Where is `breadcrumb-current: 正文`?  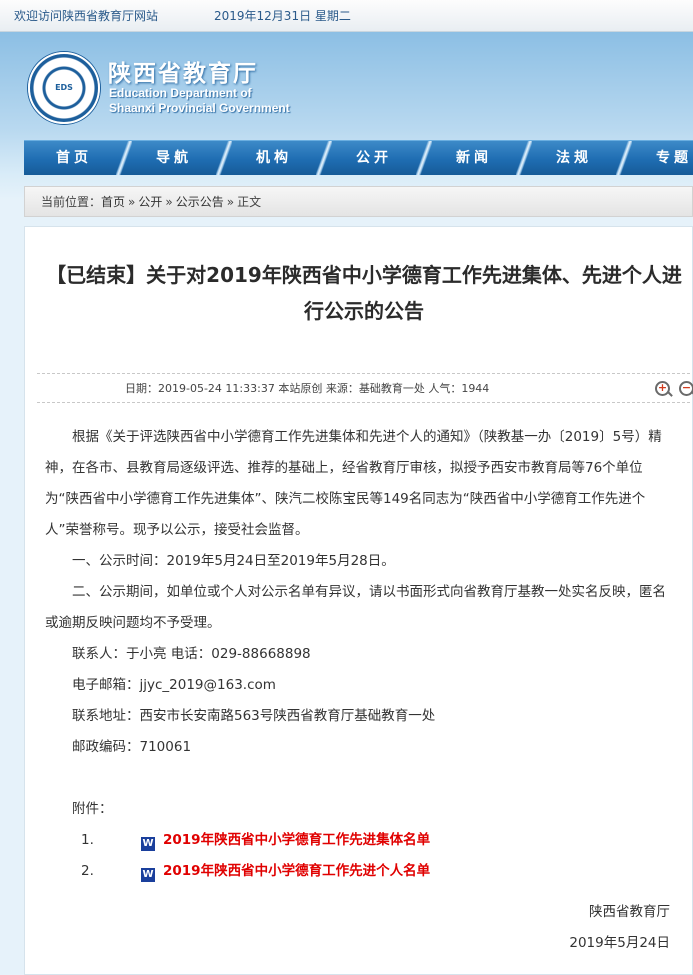
breadcrumb-current: 正文 is located at coordinates (249, 202).